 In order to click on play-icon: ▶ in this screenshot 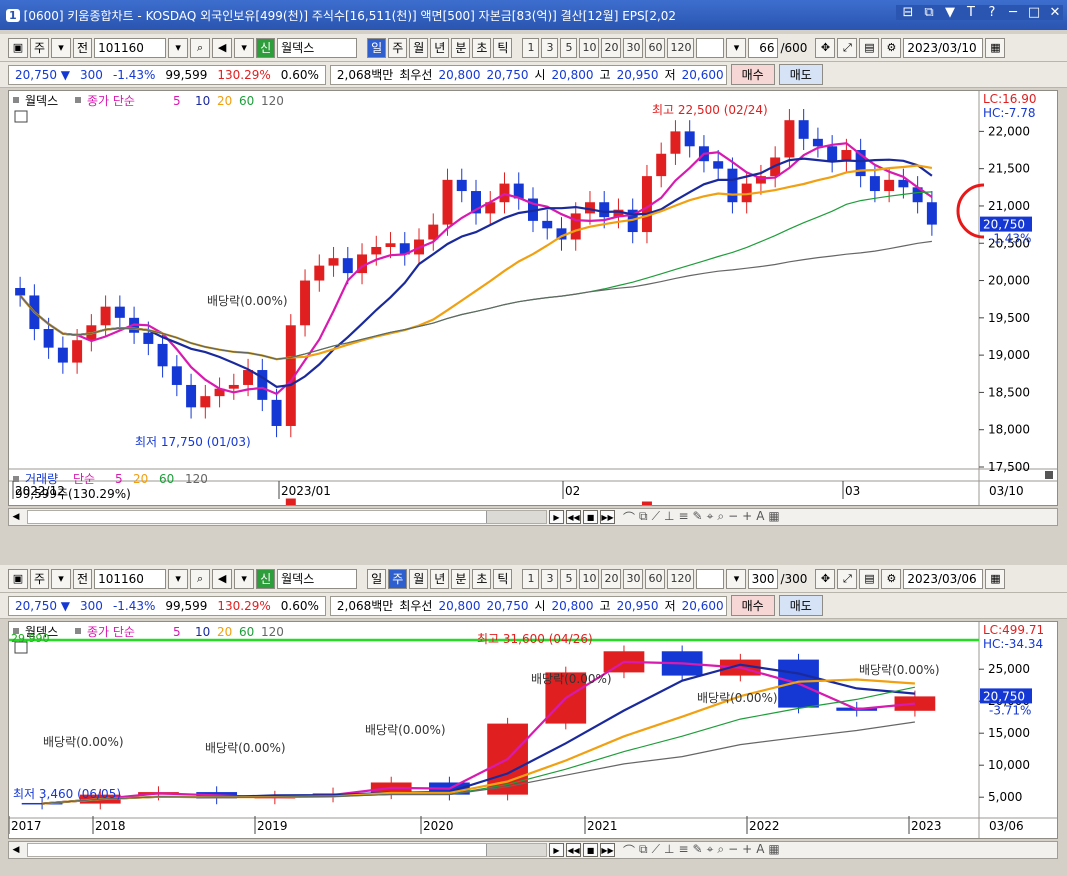, I will do `click(556, 850)`.